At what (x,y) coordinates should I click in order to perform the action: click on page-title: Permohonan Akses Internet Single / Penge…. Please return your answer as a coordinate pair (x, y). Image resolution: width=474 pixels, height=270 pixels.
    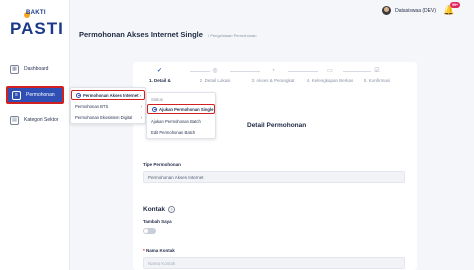
    Looking at the image, I should click on (168, 34).